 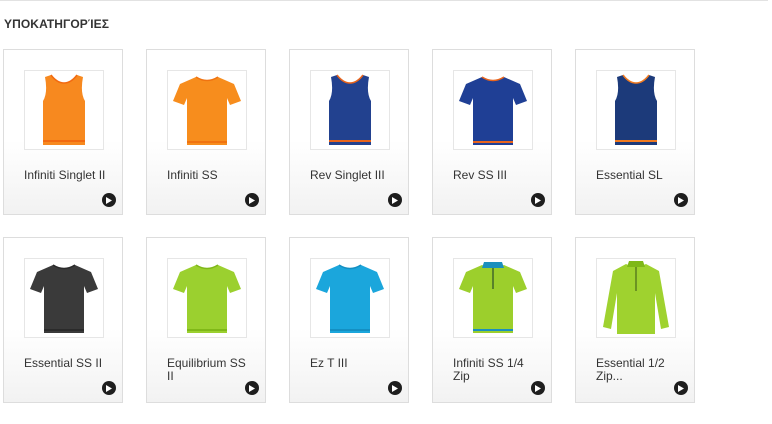 I want to click on subcategory-card: Equilibrium SS II, so click(x=206, y=320).